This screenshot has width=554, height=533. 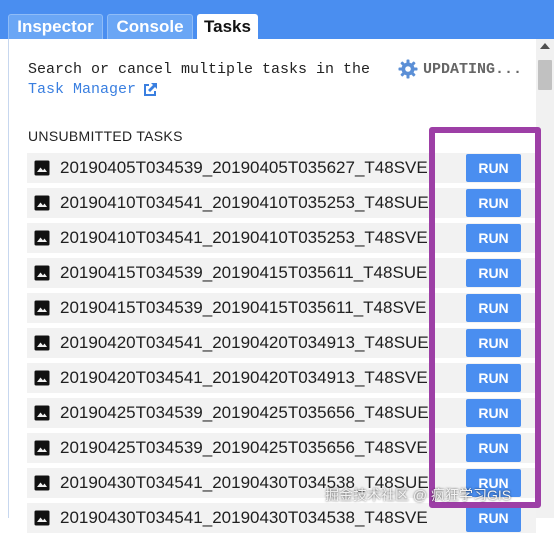 I want to click on task-name: 20190425T034539_20190425T035656_T48SVE, so click(x=244, y=447).